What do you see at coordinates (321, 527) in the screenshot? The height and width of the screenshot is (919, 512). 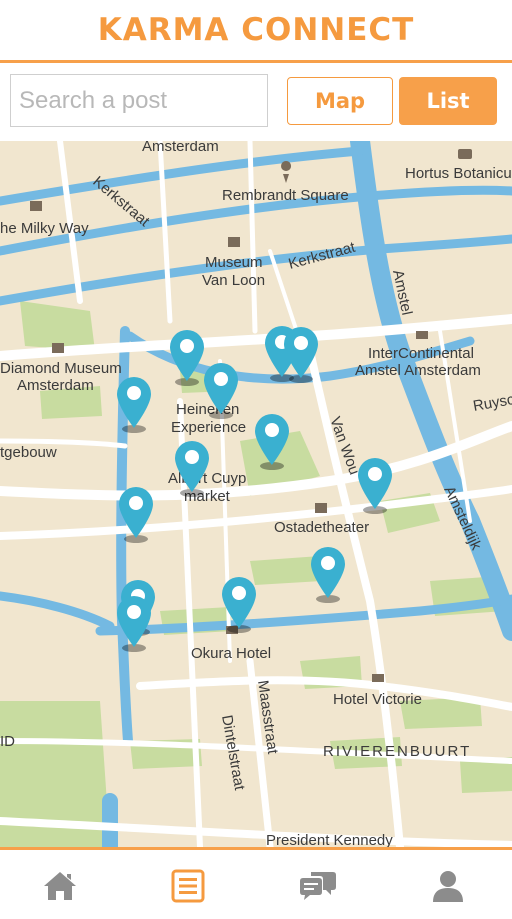 I see `label-ostadetheater: Ostadetheater` at bounding box center [321, 527].